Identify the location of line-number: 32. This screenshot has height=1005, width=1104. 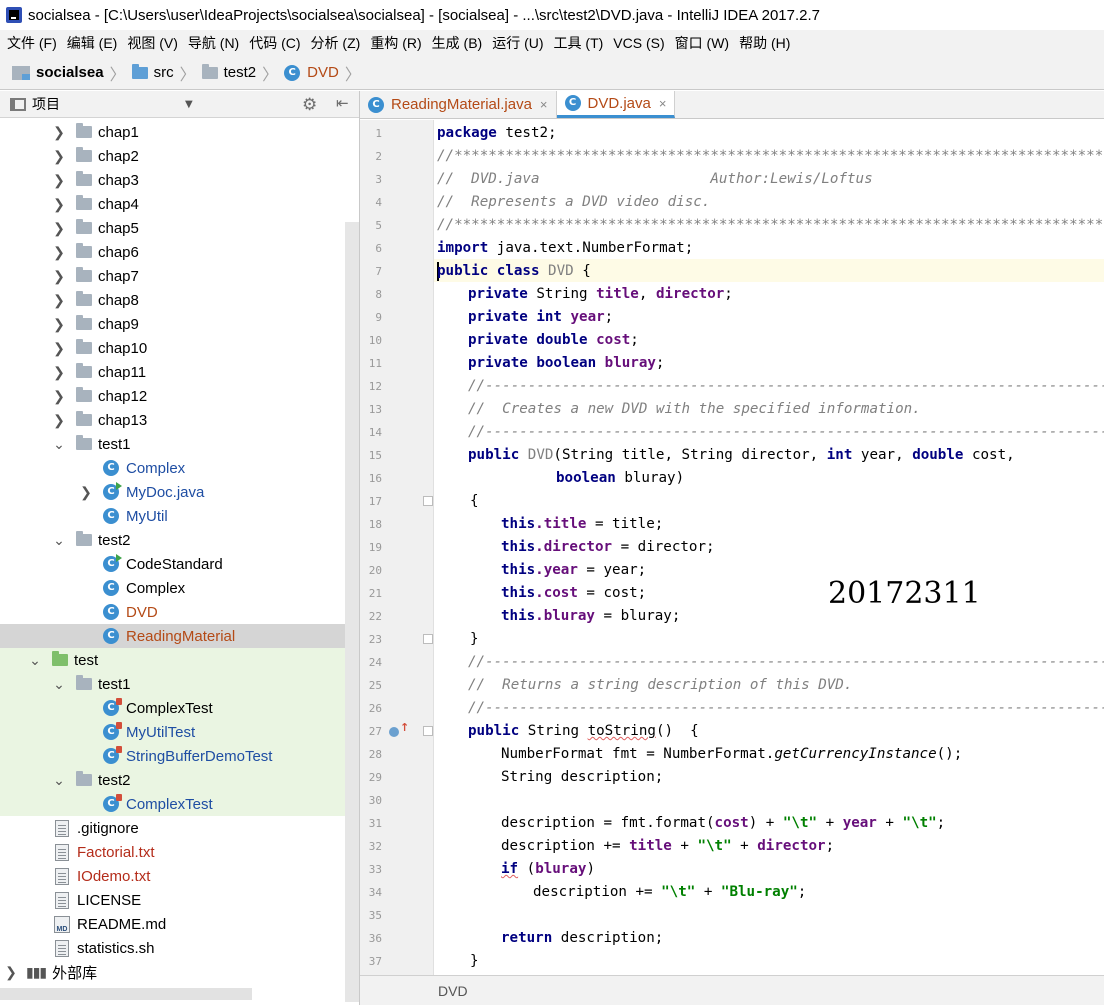
(375, 846).